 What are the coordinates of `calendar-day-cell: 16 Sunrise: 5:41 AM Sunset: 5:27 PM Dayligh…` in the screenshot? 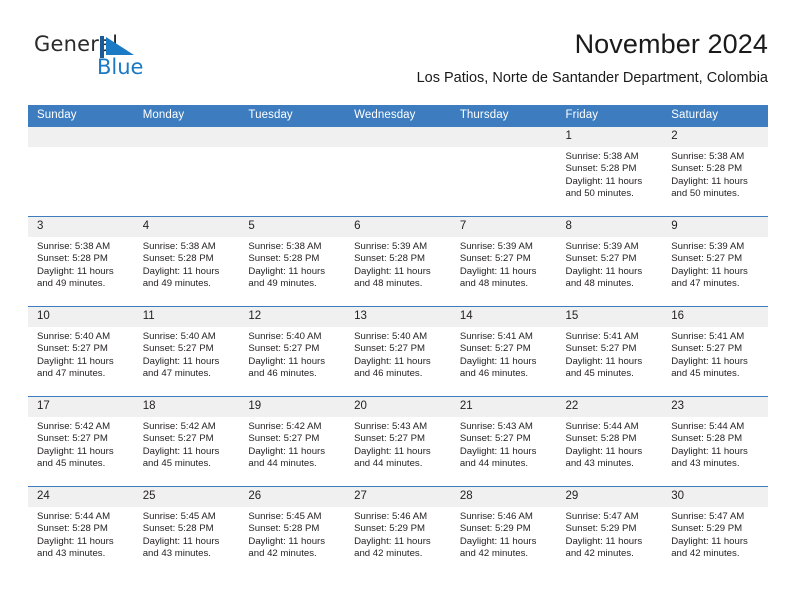 It's located at (715, 351).